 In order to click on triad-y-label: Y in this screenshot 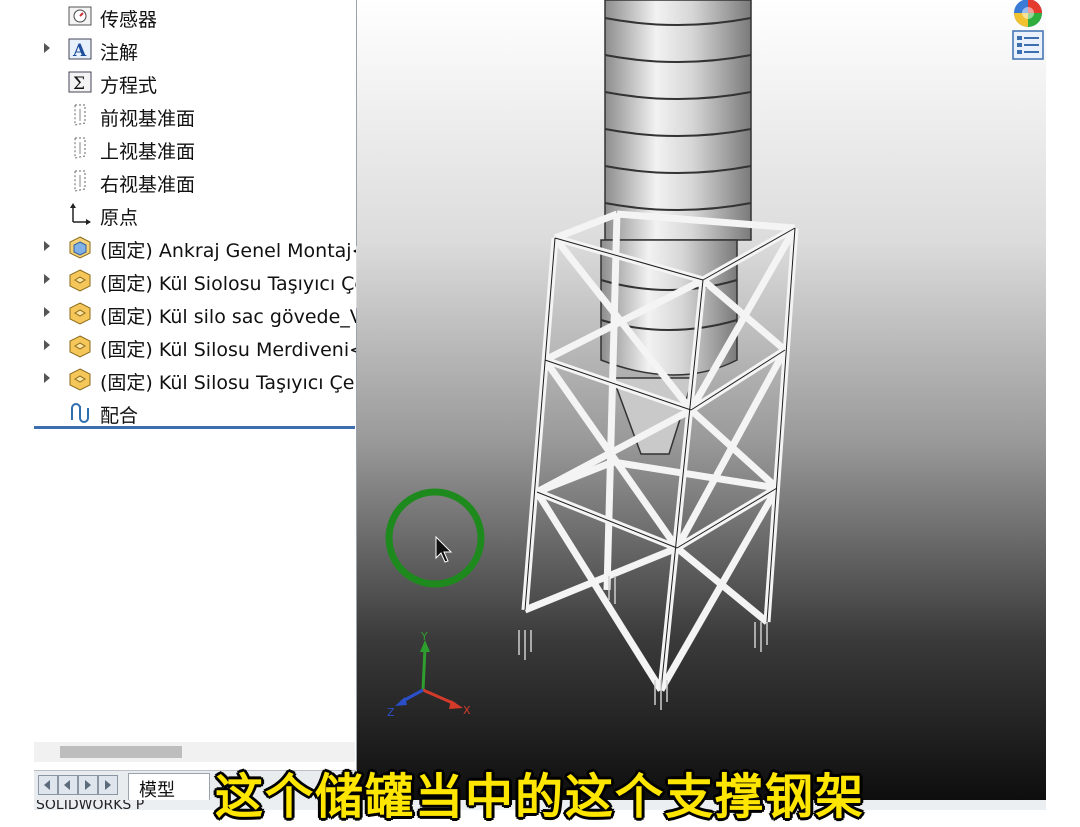, I will do `click(424, 636)`.